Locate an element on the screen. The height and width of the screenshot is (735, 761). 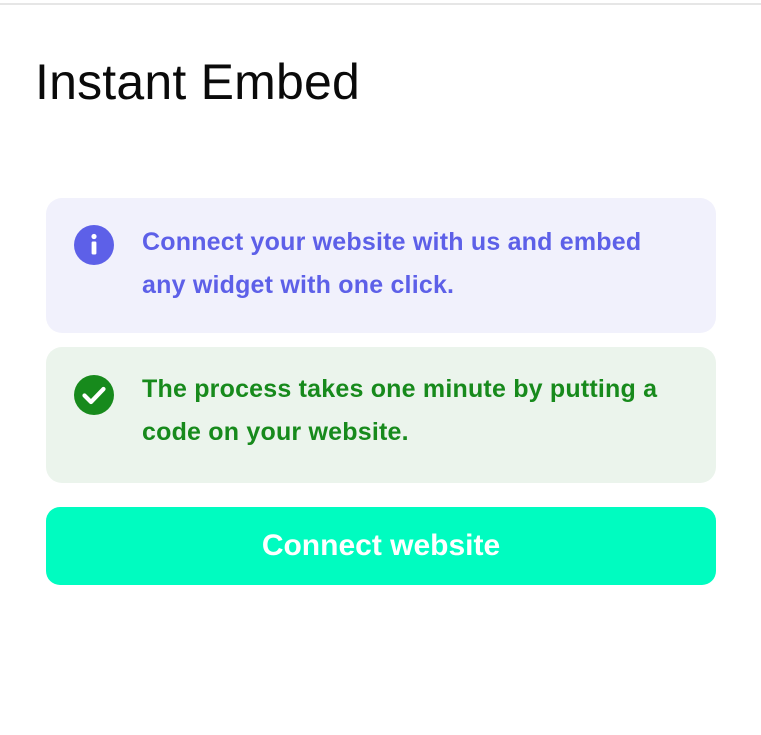
connect-website-button: Connect website is located at coordinates (381, 546).